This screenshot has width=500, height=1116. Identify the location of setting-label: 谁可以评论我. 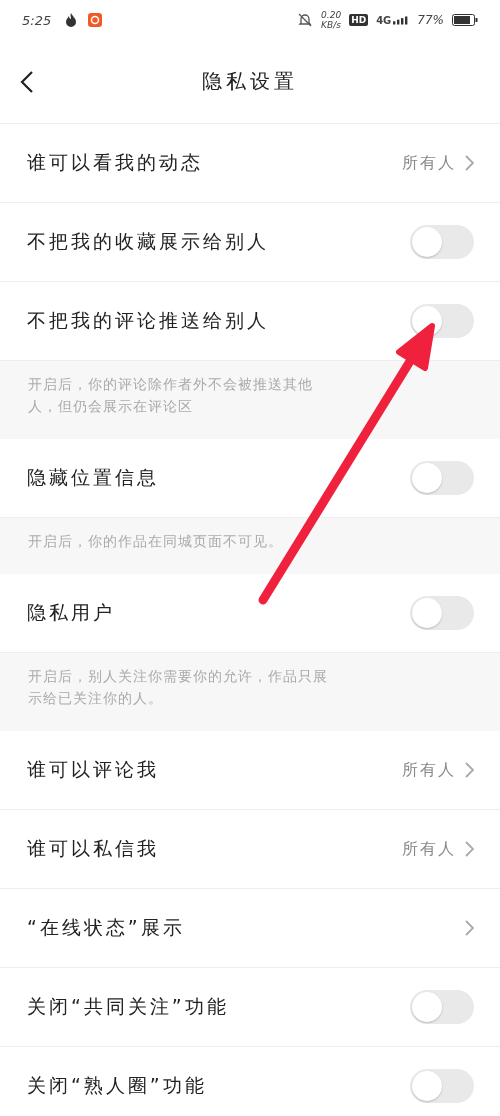
(93, 769).